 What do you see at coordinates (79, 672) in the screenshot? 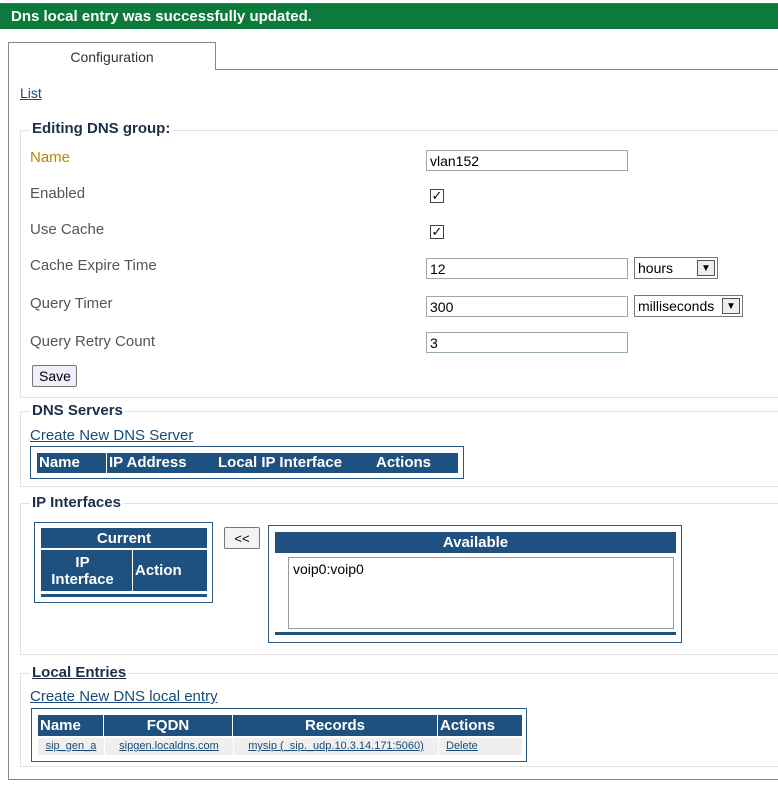
I see `local-entries-legend: Local Entries` at bounding box center [79, 672].